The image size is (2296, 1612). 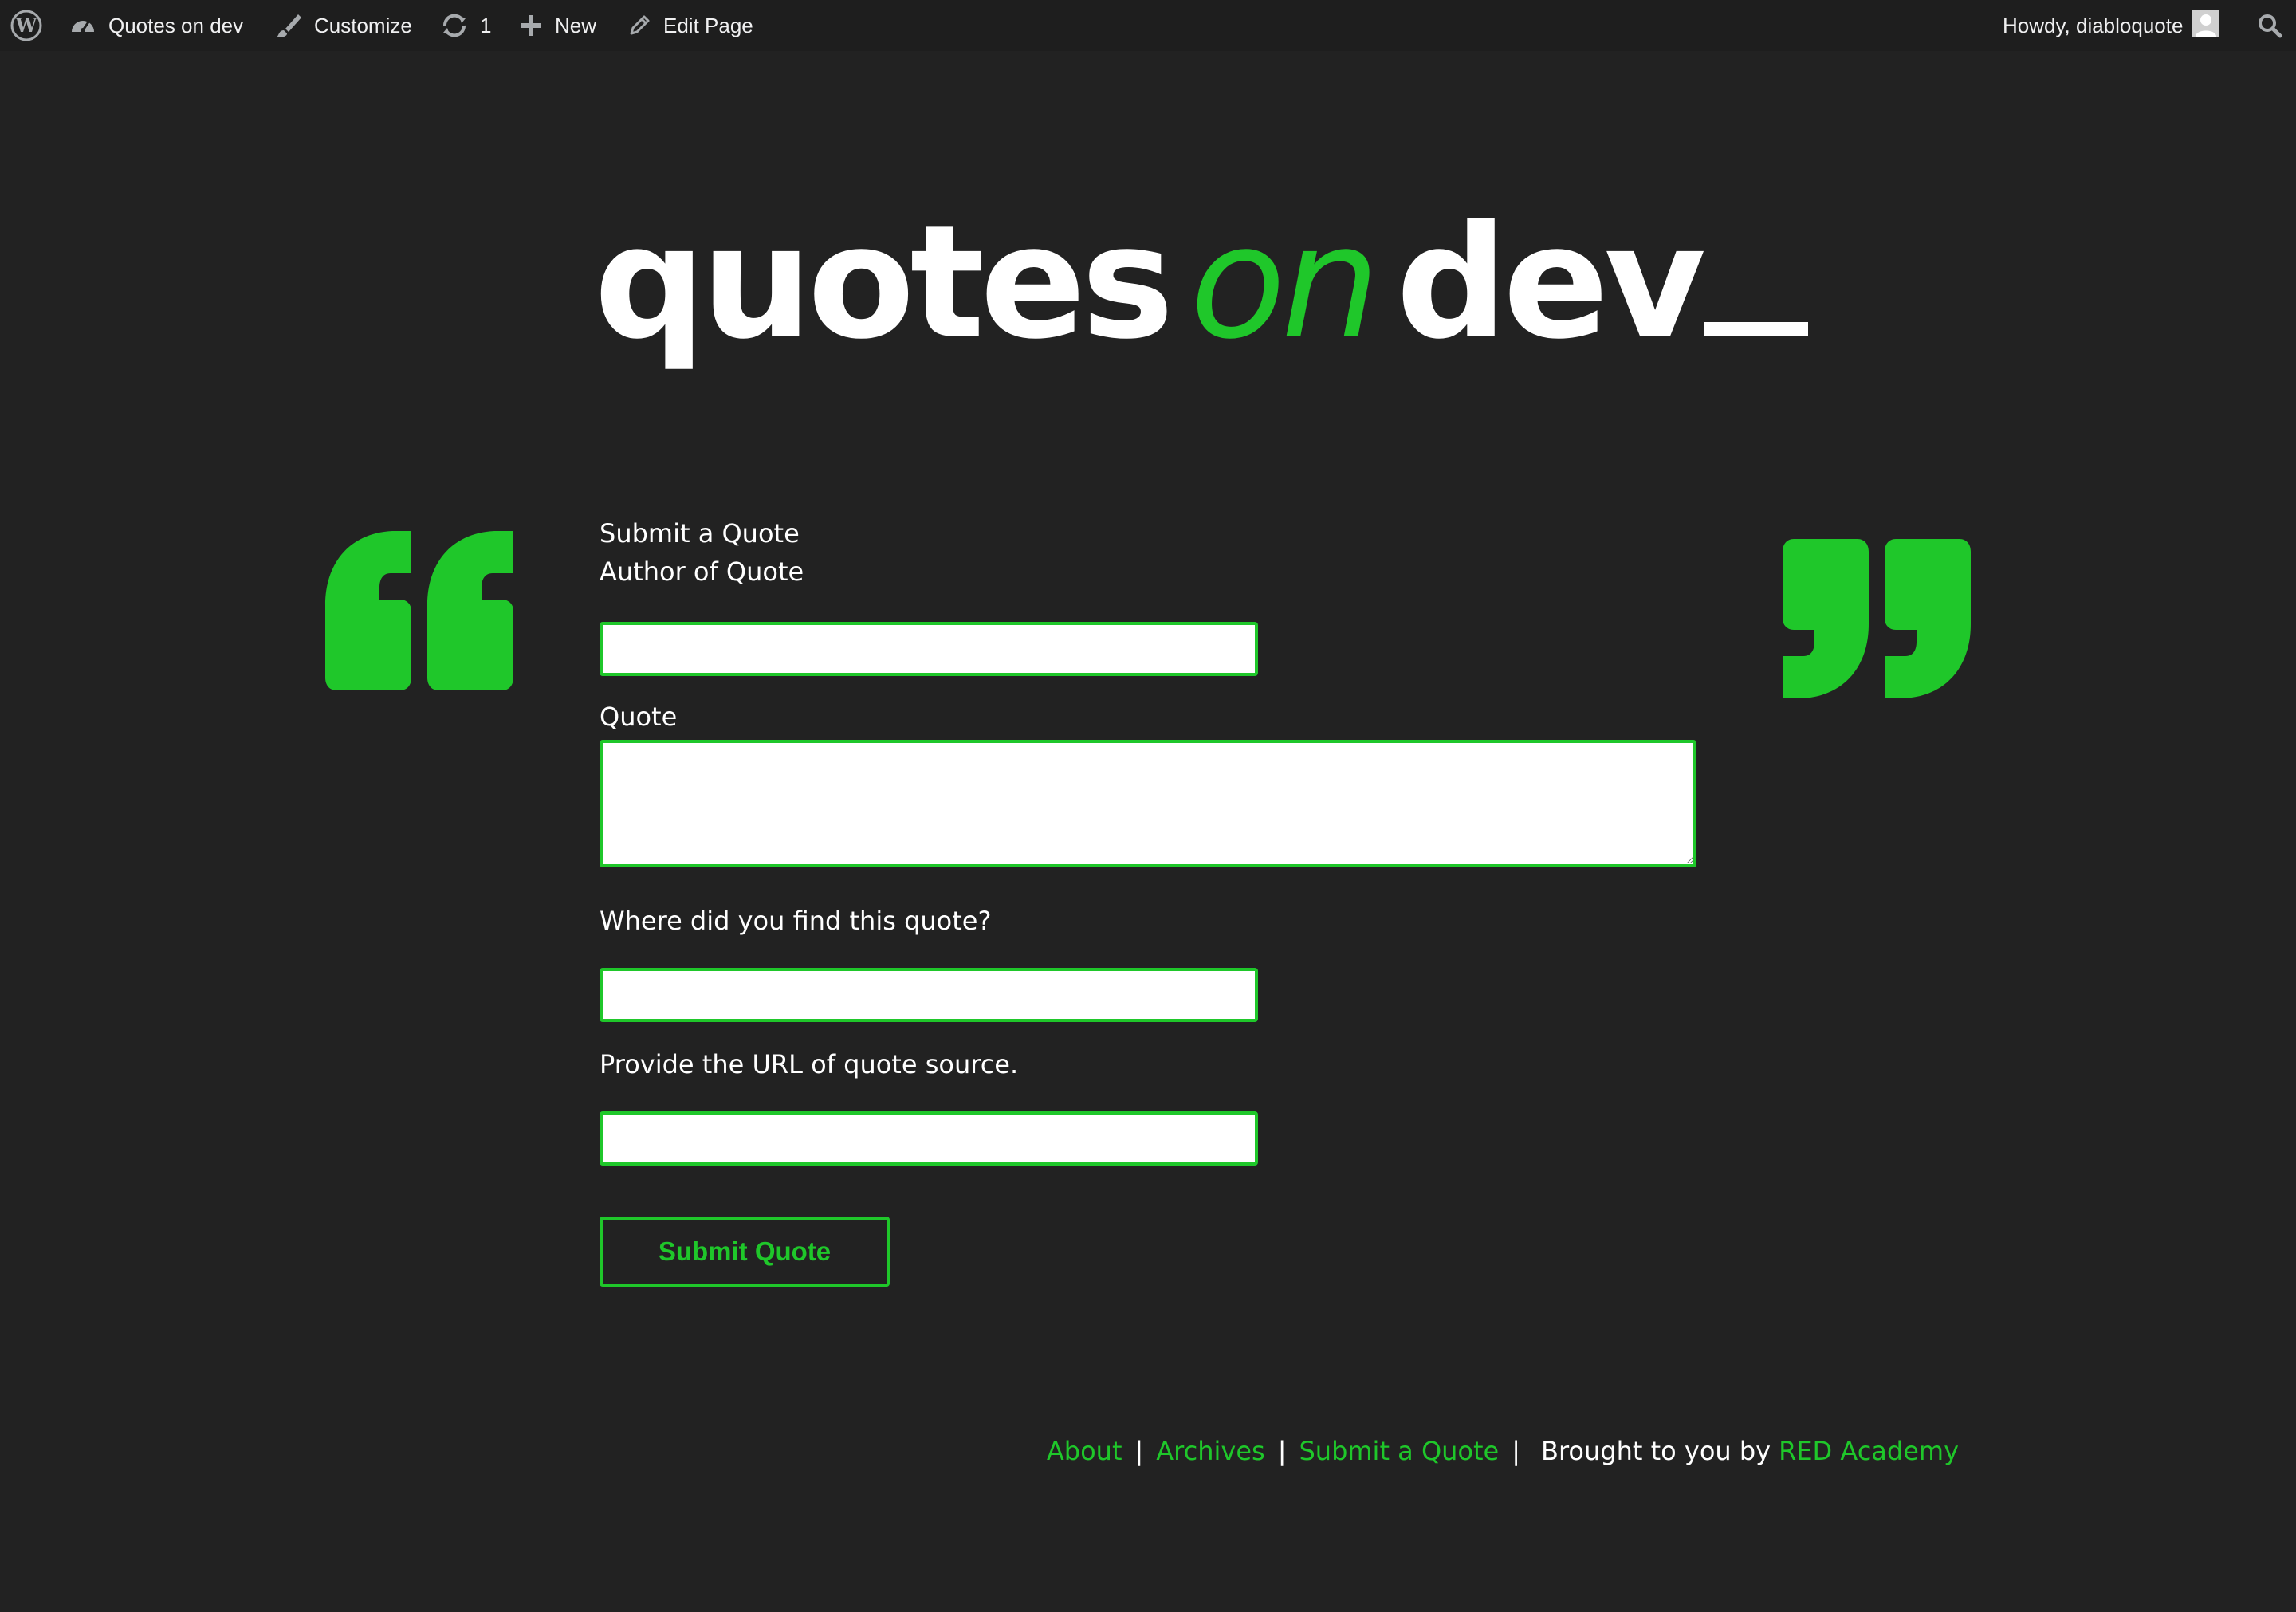 I want to click on author-input, so click(x=929, y=649).